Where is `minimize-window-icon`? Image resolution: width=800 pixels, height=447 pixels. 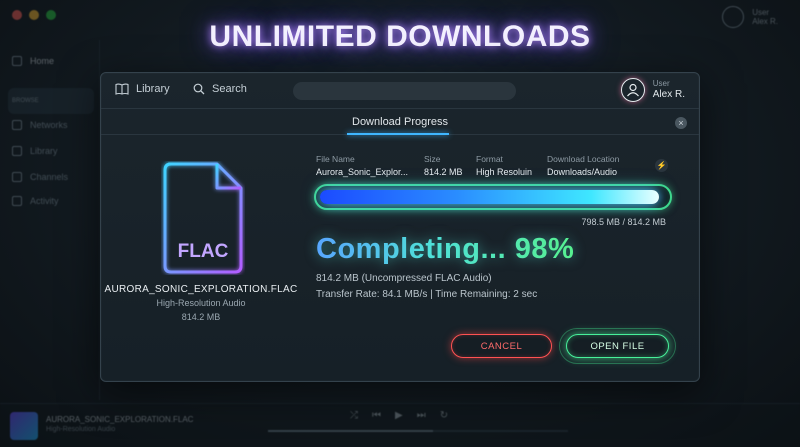
minimize-window-icon is located at coordinates (34, 15).